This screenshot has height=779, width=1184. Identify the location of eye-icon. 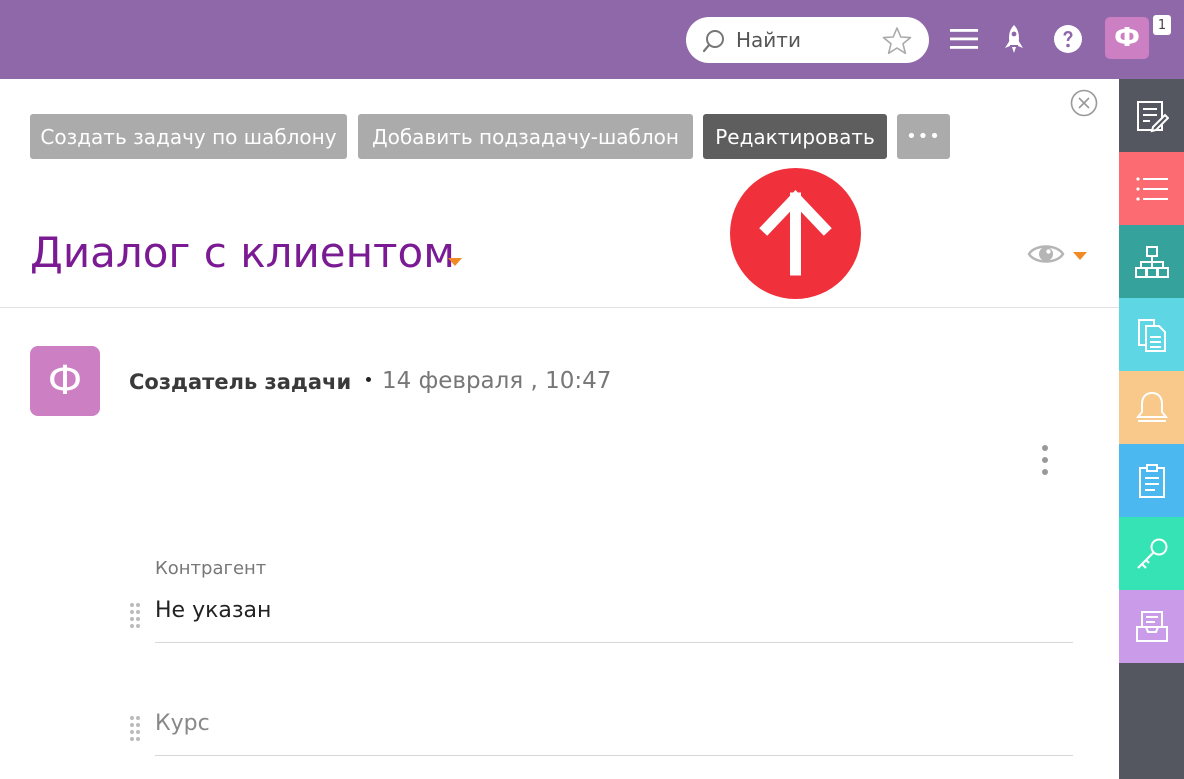
(1046, 254).